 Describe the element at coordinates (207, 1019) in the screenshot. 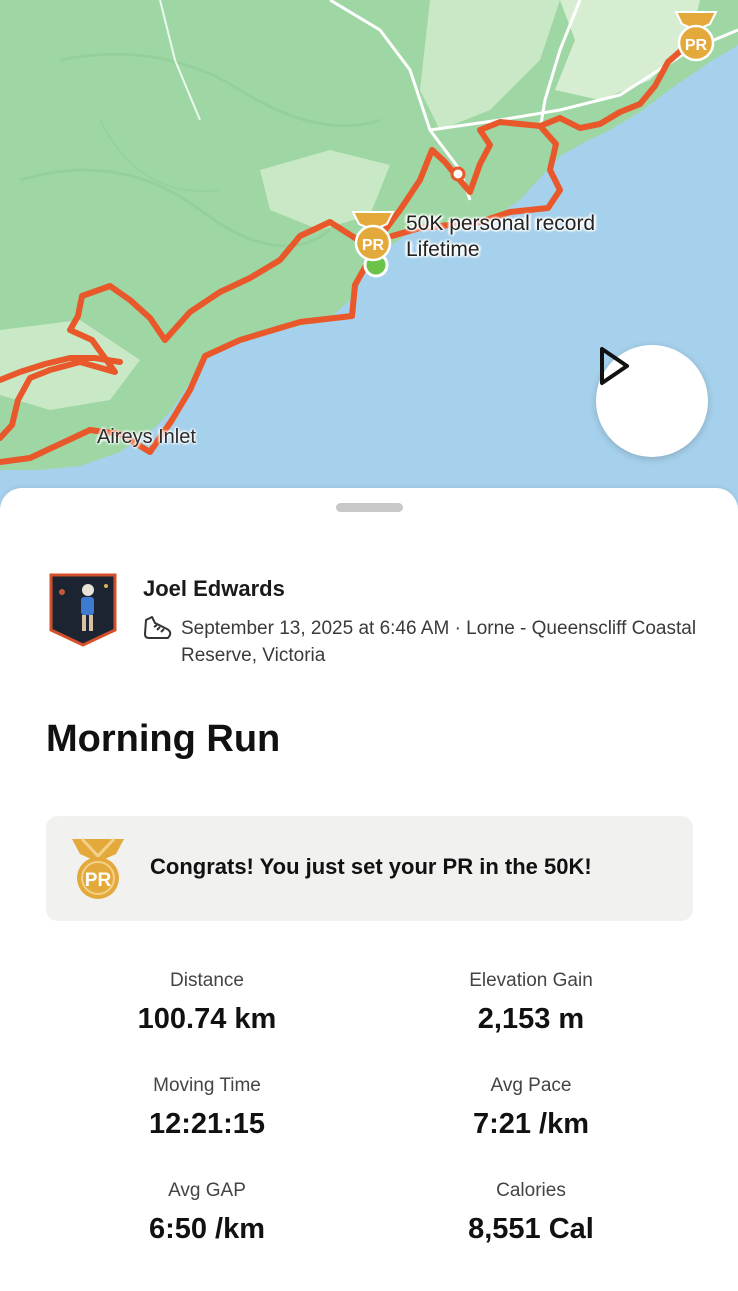

I see `stat-value: 100.74 km` at that location.